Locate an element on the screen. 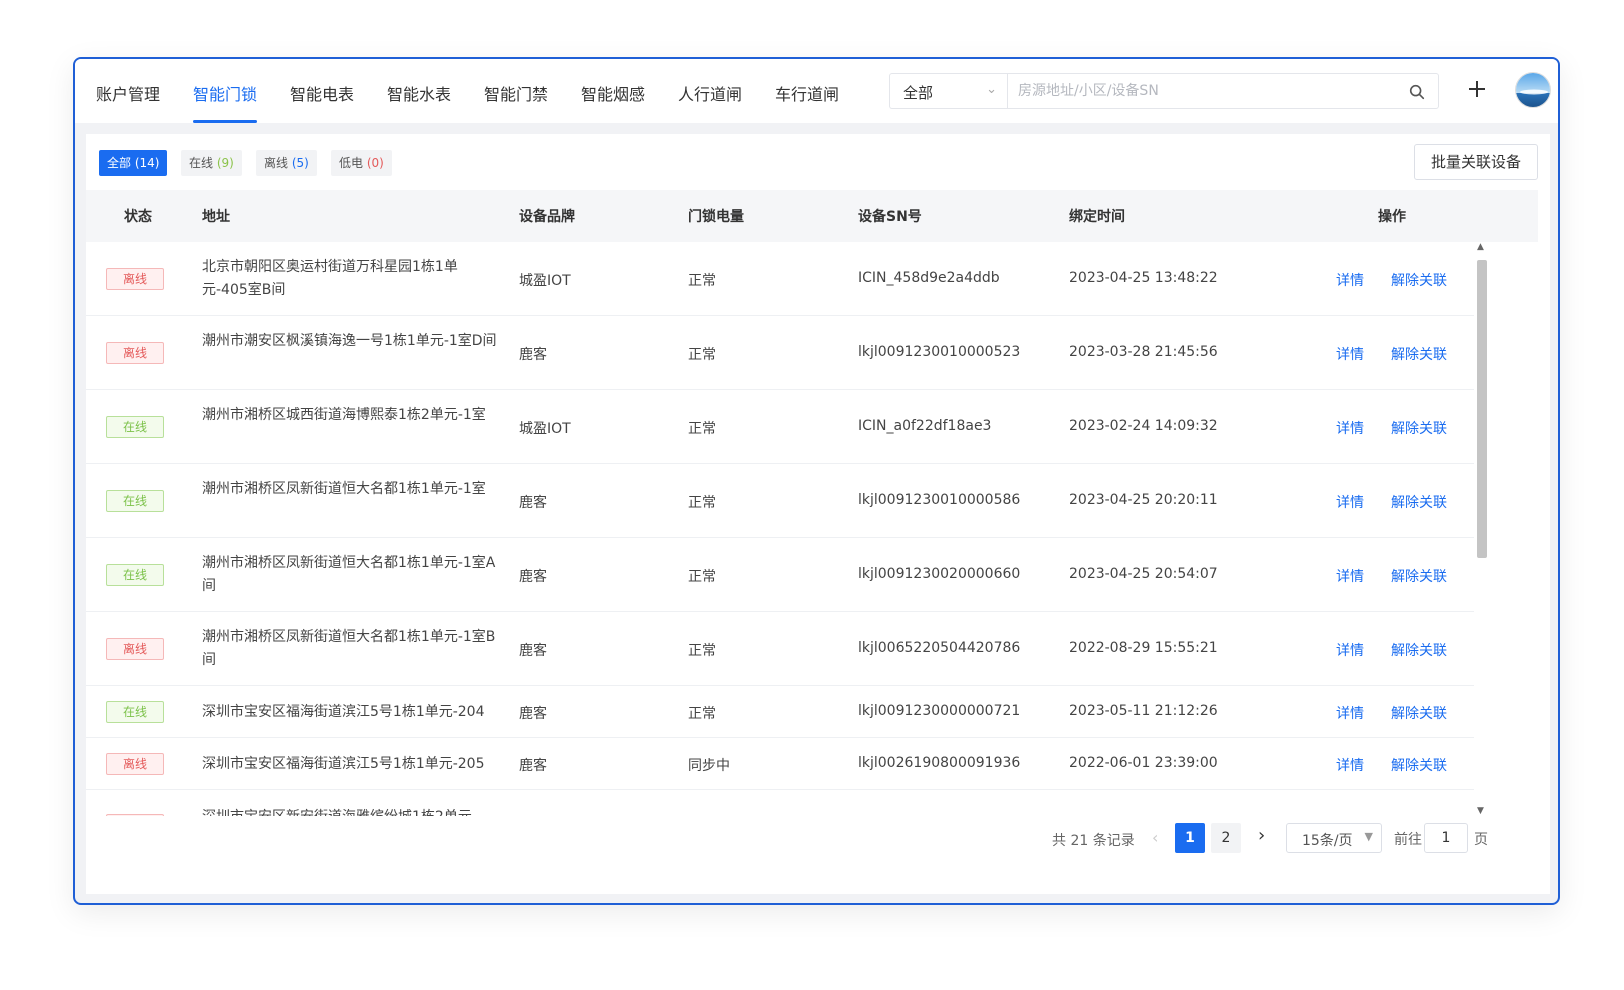 This screenshot has width=1624, height=990. address-cell: 深圳市宝安区福海街道滨江5号1栋1单元-204 is located at coordinates (343, 712).